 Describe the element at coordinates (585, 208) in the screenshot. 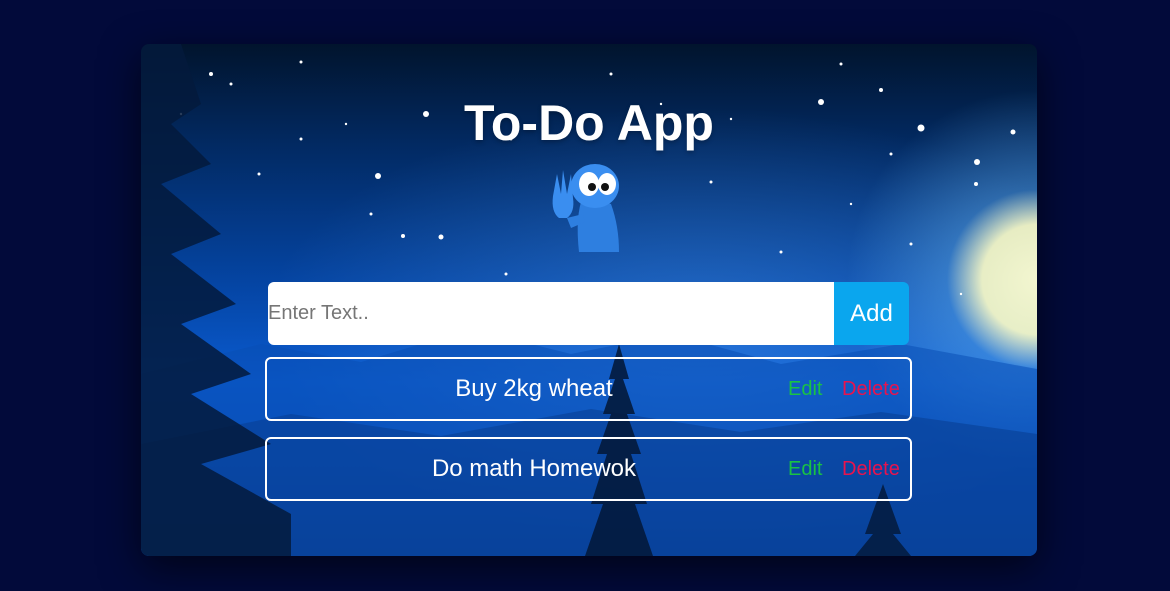

I see `waving-alien-mascot-icon` at that location.